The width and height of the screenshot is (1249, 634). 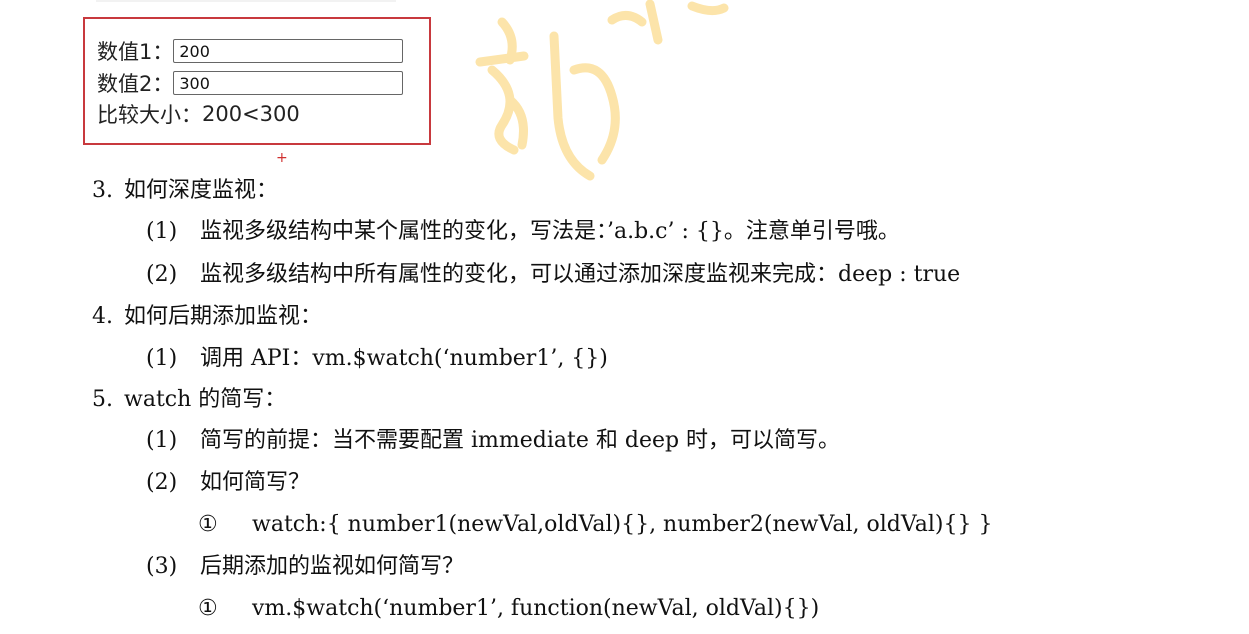 I want to click on section-5-item-3: (3) 后期添加的监视如何简写？, so click(x=305, y=566).